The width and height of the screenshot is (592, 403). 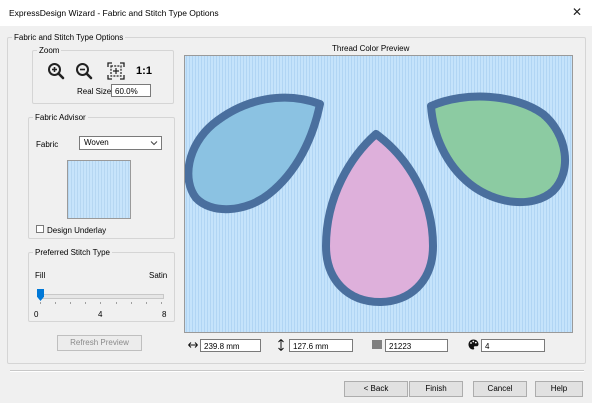 What do you see at coordinates (99, 189) in the screenshot?
I see `fabric-swatch` at bounding box center [99, 189].